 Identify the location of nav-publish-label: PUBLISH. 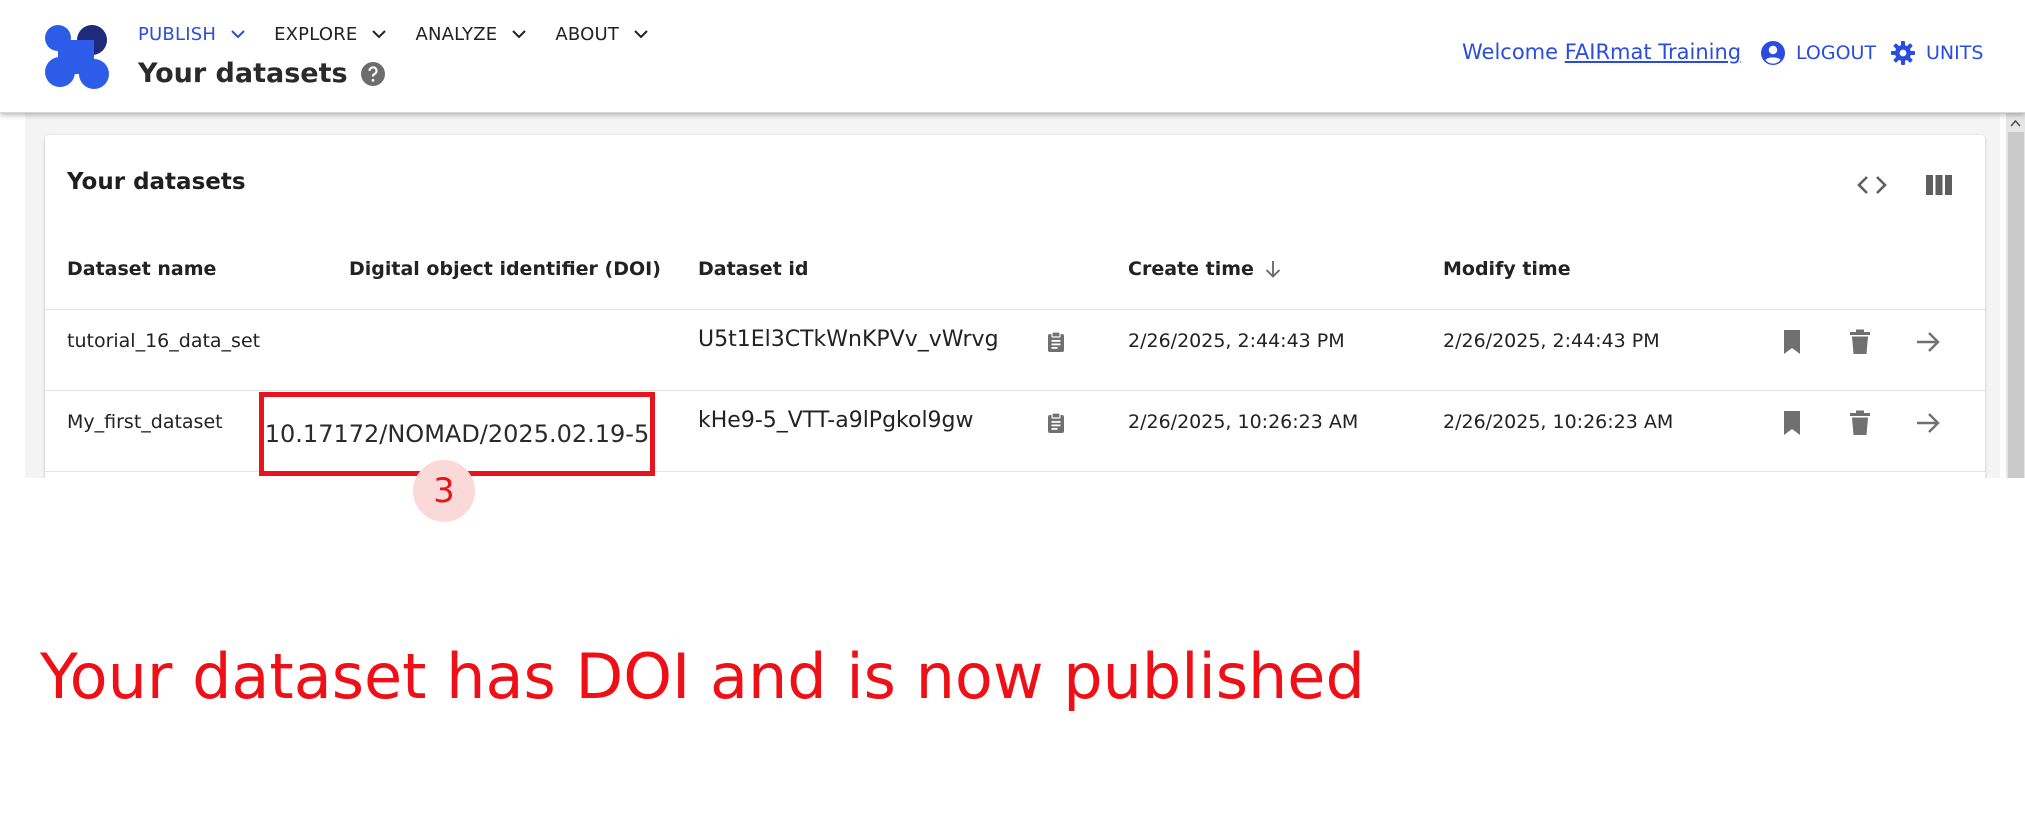
(177, 34).